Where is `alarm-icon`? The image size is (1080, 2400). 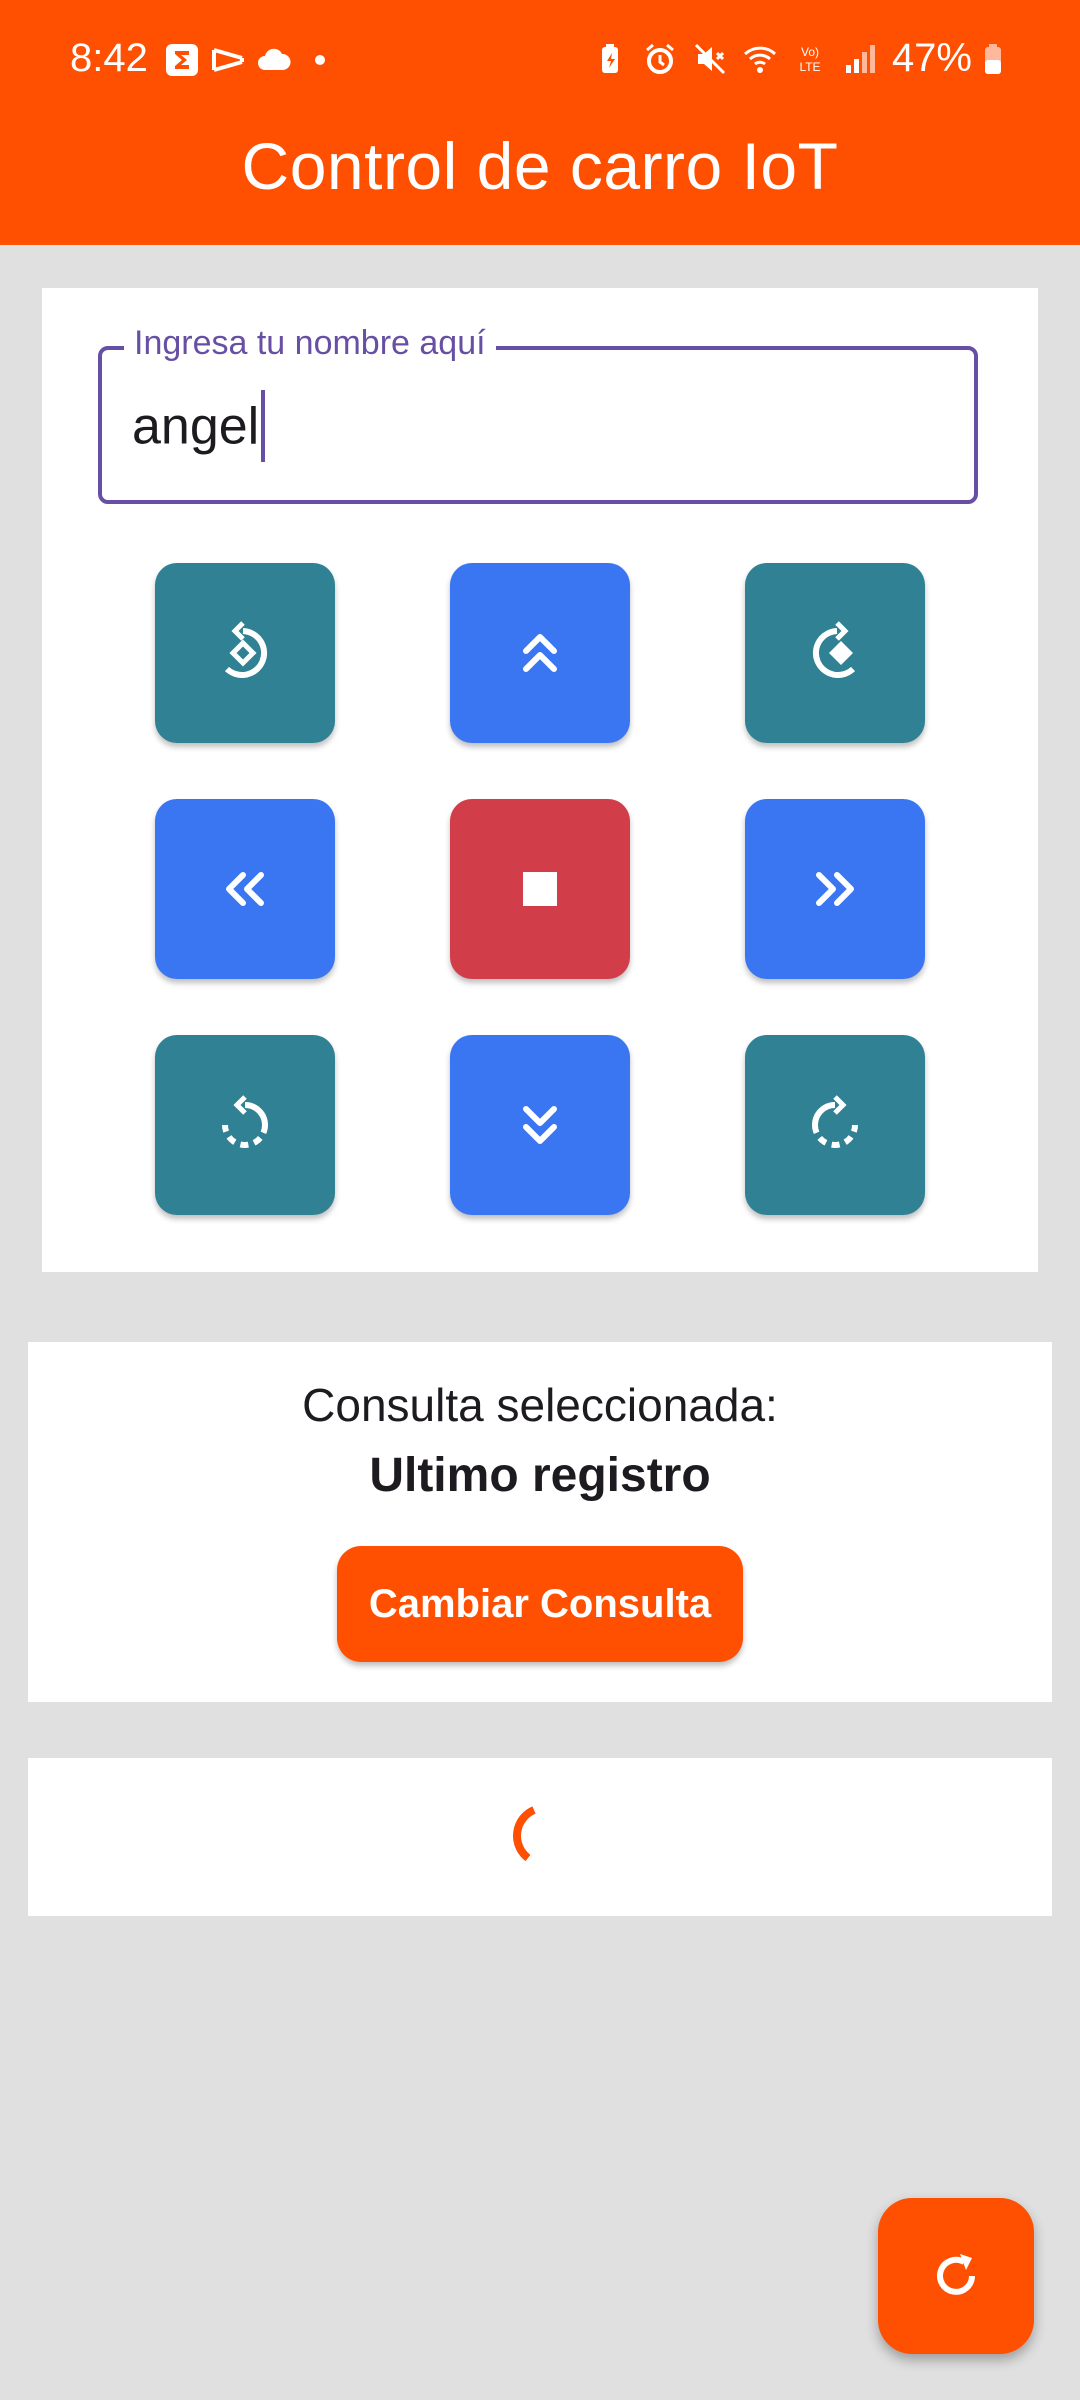
alarm-icon is located at coordinates (659, 58).